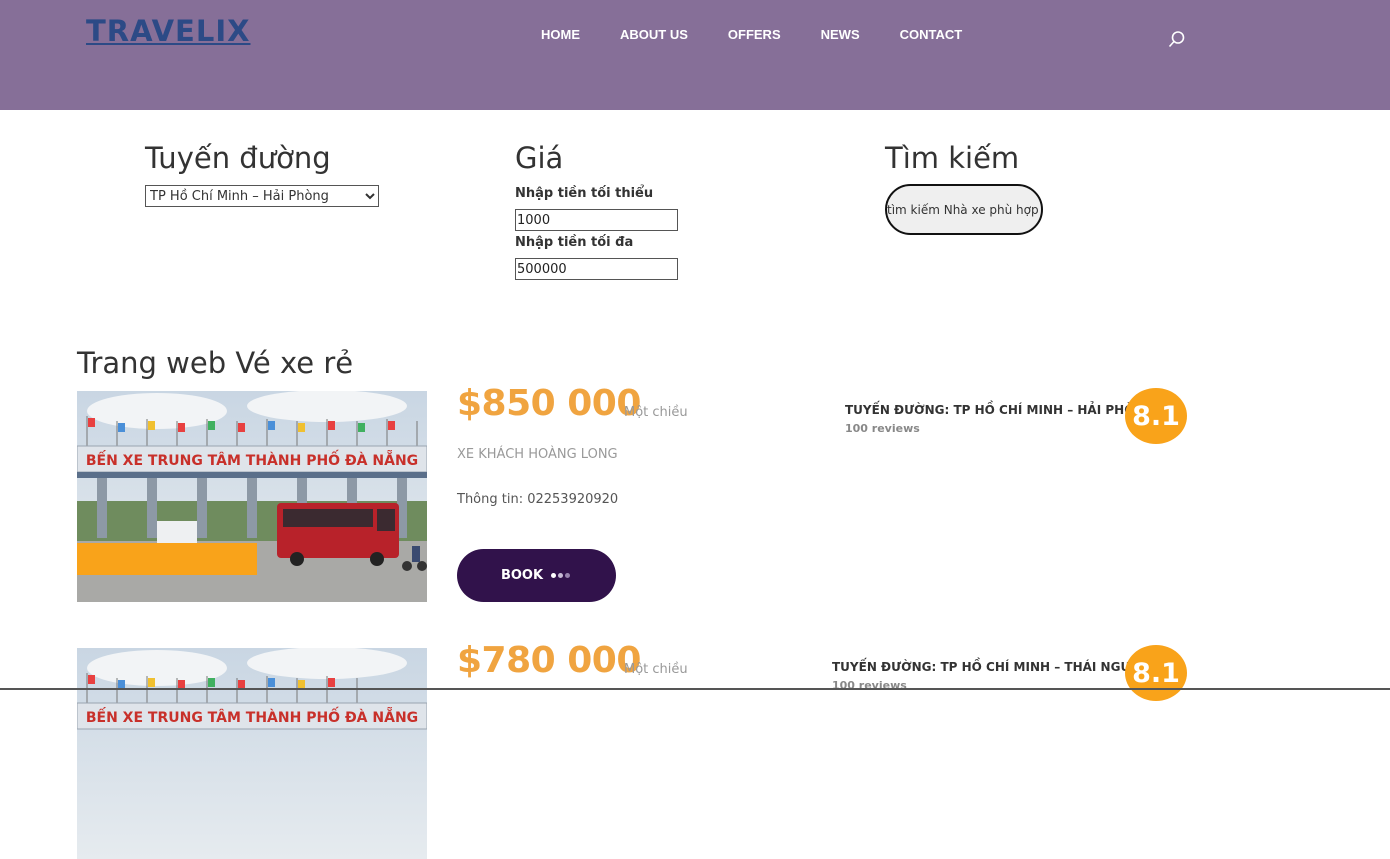  I want to click on dots-icon, so click(561, 575).